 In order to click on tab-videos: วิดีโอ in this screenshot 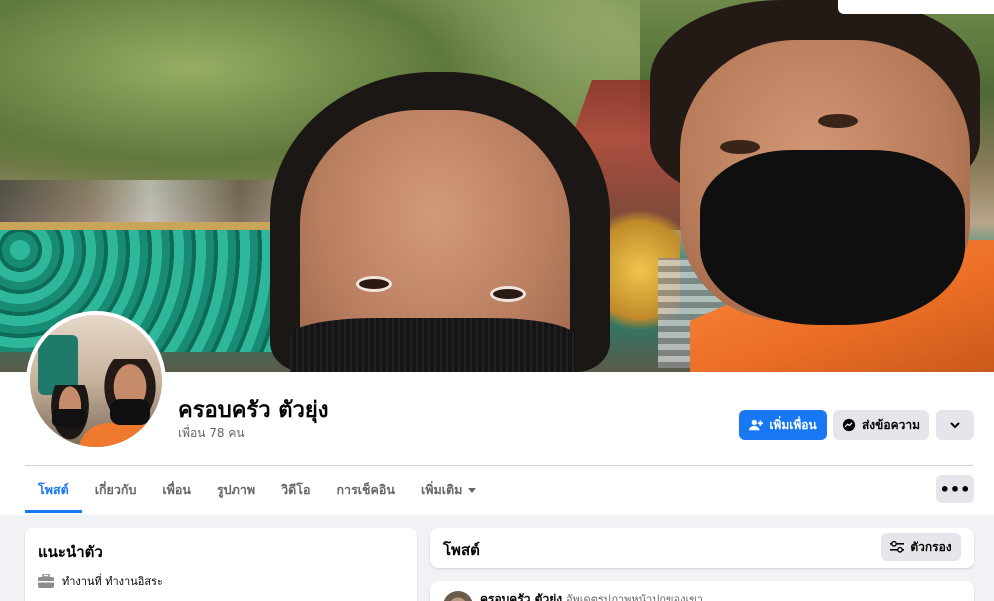, I will do `click(295, 490)`.